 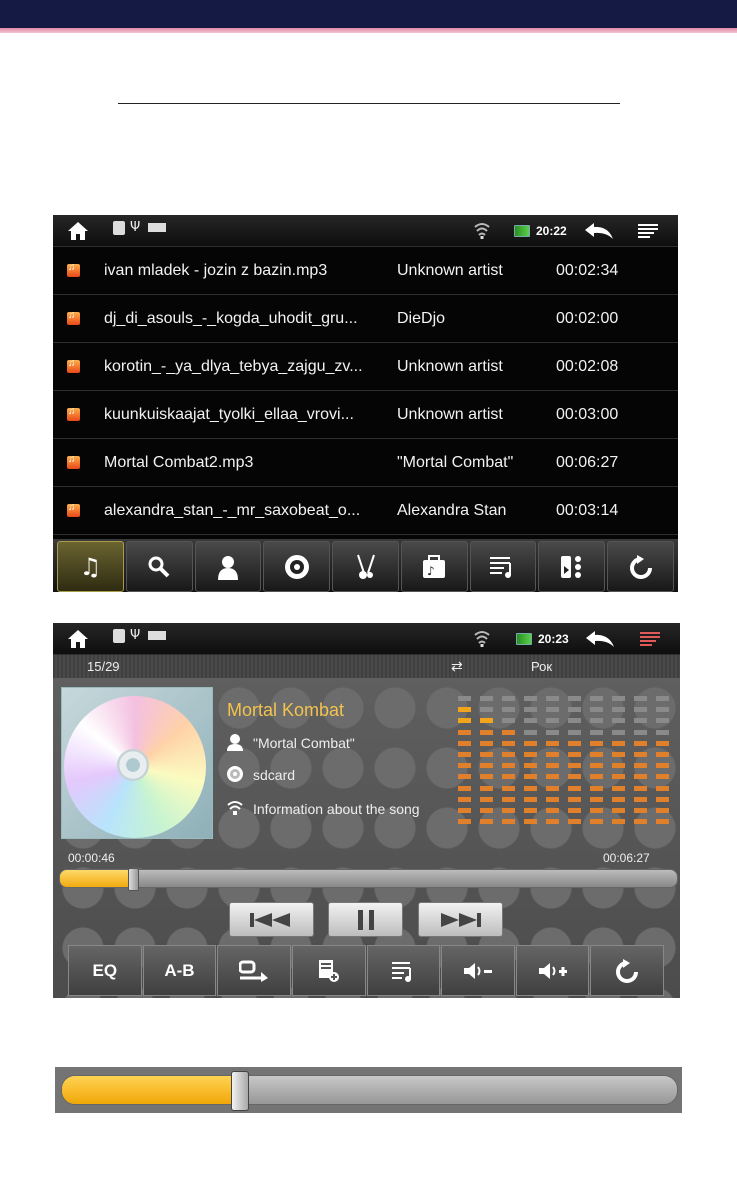 I want to click on playlist-button, so click(x=403, y=970).